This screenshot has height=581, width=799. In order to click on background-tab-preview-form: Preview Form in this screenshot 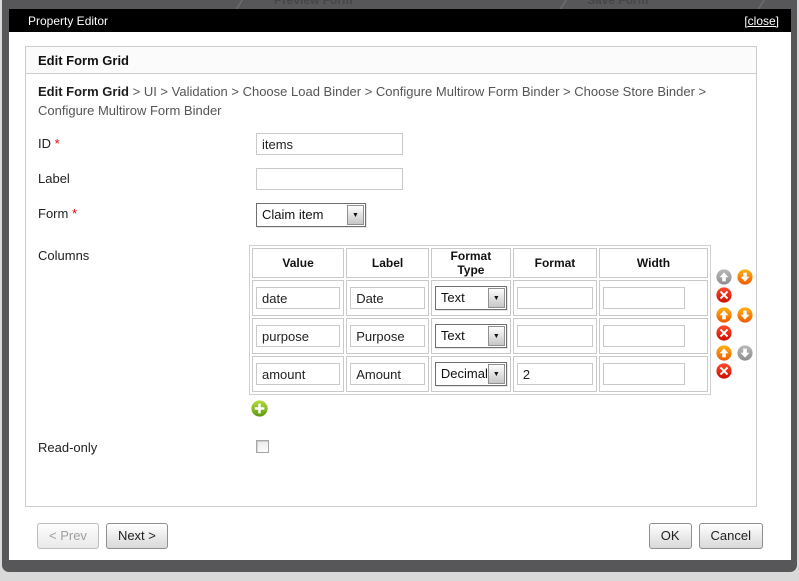, I will do `click(313, 3)`.